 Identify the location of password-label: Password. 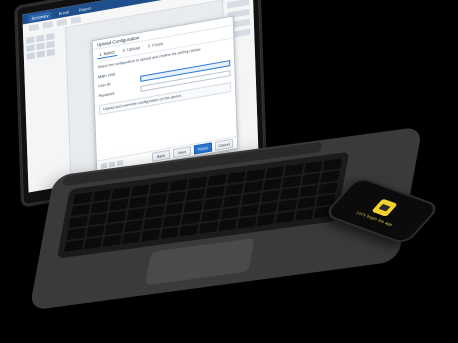
(106, 95).